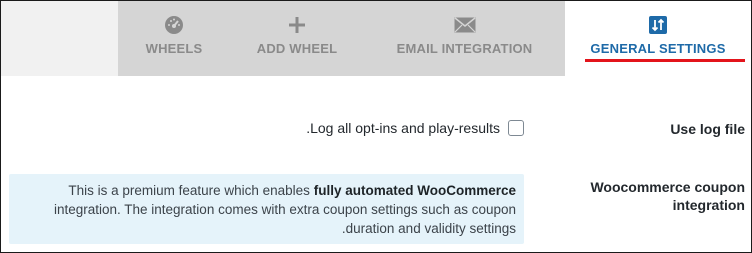 This screenshot has height=253, width=752. I want to click on tab-wheels: WHEELS, so click(174, 38).